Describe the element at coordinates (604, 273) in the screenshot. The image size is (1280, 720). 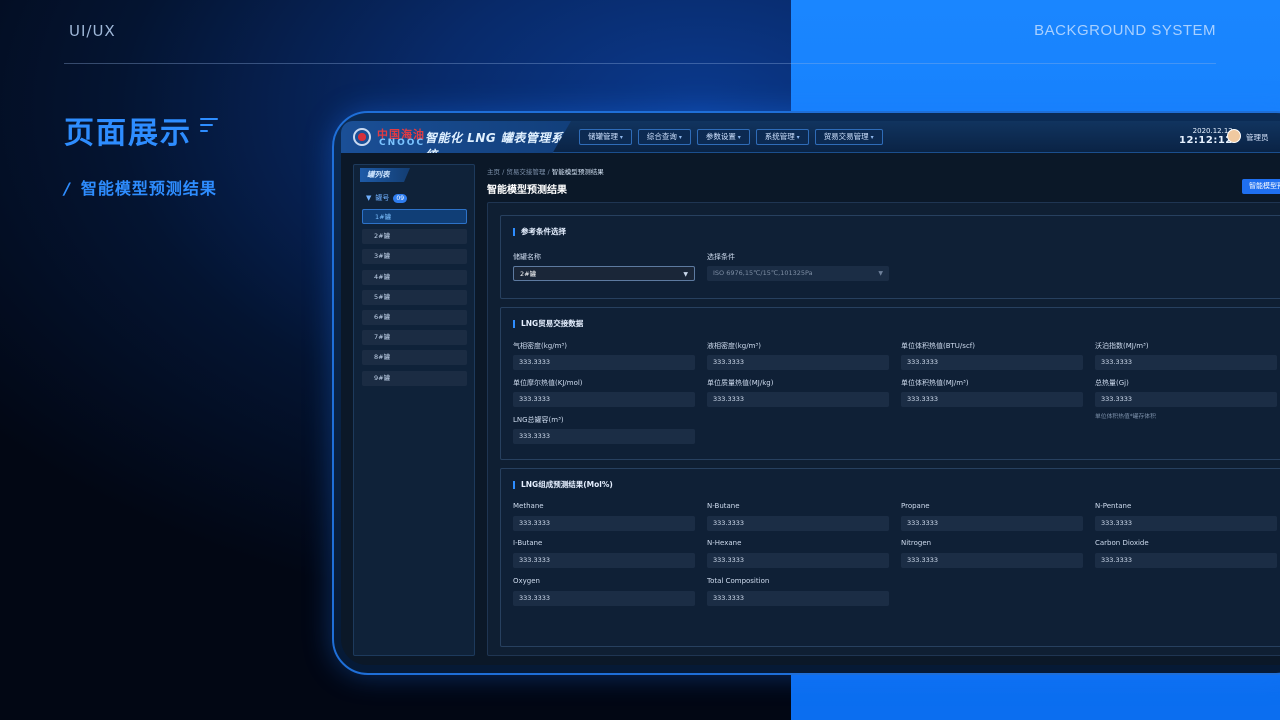
I see `tank-name-select: 2#罐 ▼` at that location.